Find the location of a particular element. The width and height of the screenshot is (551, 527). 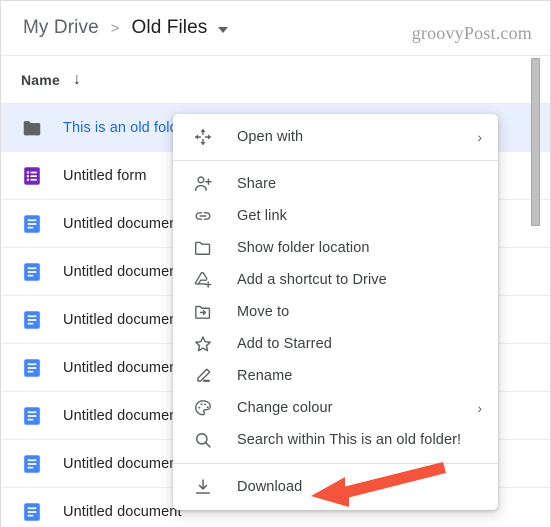

menu-item-rename: Rename is located at coordinates (335, 376).